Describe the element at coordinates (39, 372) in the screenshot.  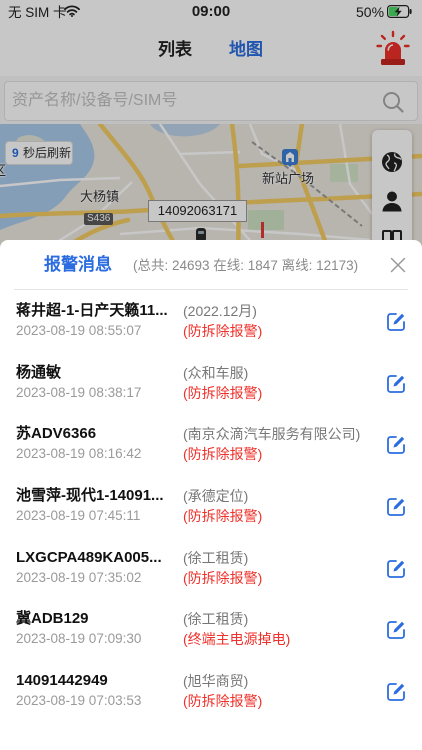
I see `alarm-asset-name: 杨通敏` at that location.